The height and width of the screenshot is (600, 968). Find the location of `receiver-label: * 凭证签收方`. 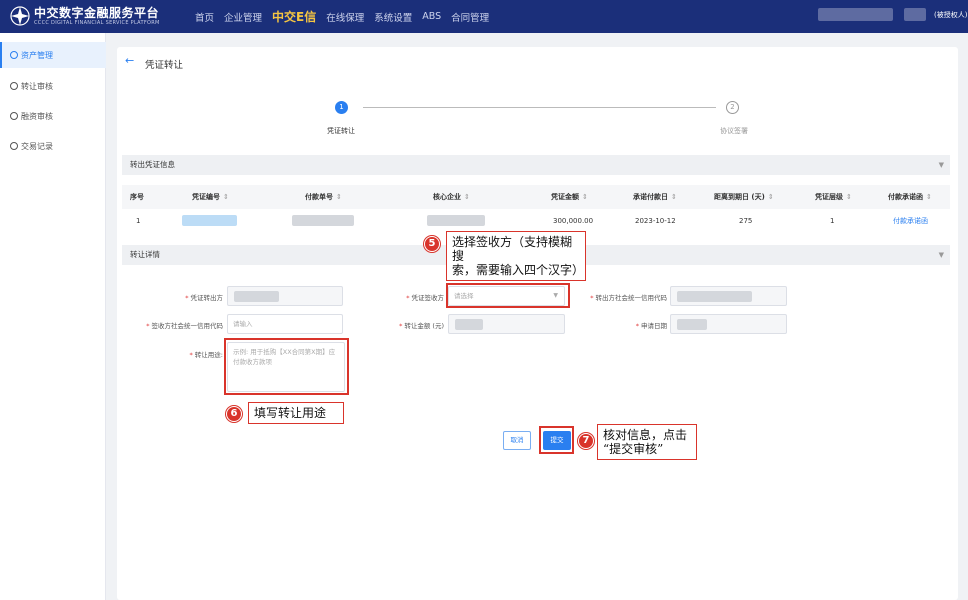

receiver-label: * 凭证签收方 is located at coordinates (425, 298).